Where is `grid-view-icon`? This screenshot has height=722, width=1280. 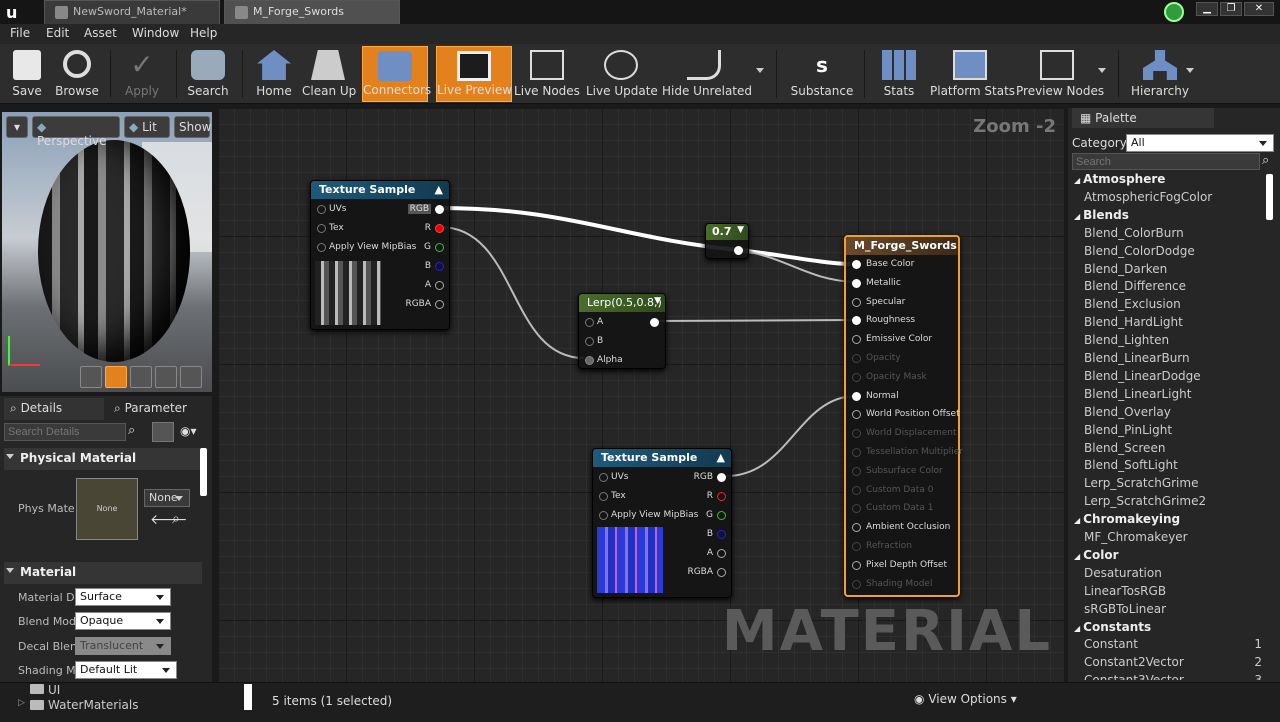
grid-view-icon is located at coordinates (163, 432).